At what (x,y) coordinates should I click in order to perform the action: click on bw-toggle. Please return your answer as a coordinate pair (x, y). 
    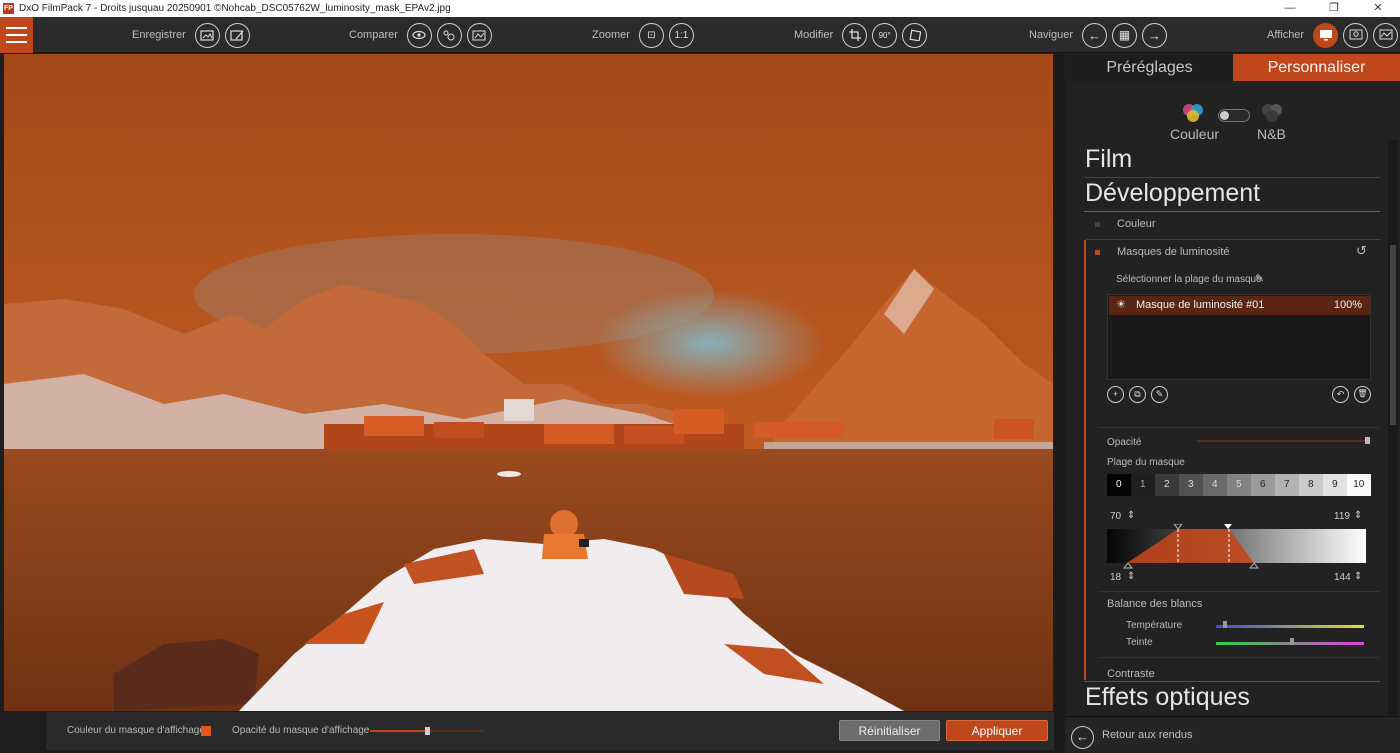
    Looking at the image, I should click on (1234, 115).